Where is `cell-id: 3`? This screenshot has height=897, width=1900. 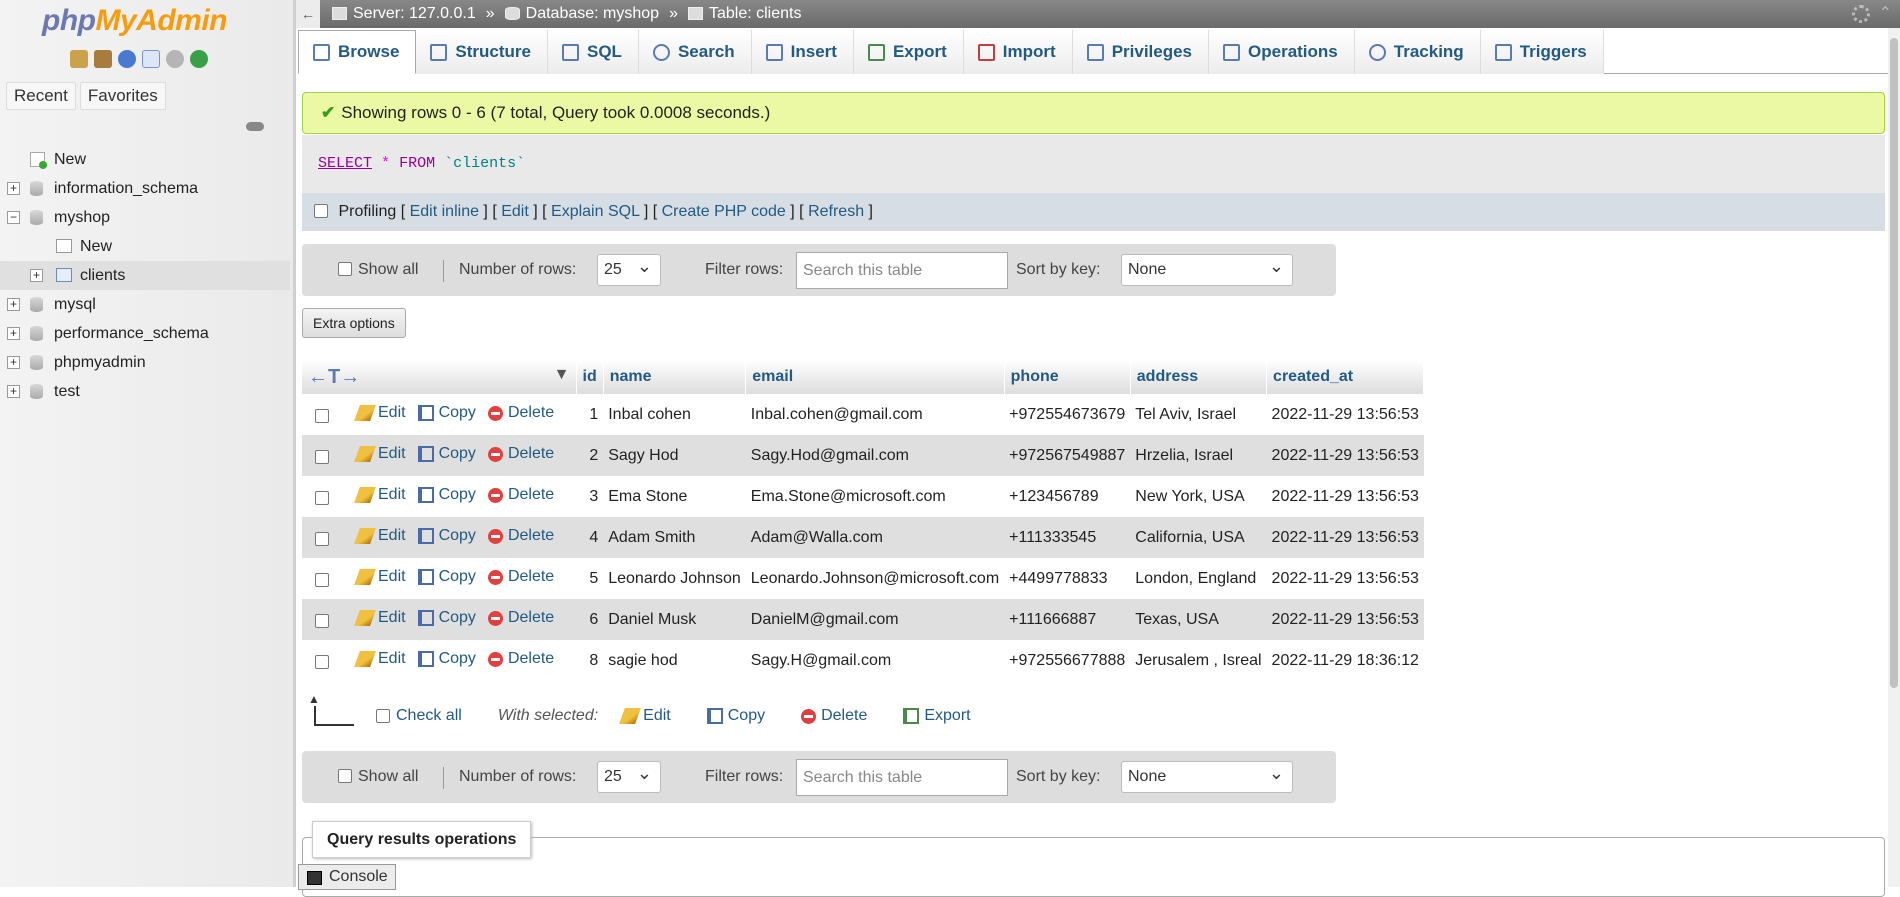 cell-id: 3 is located at coordinates (590, 496).